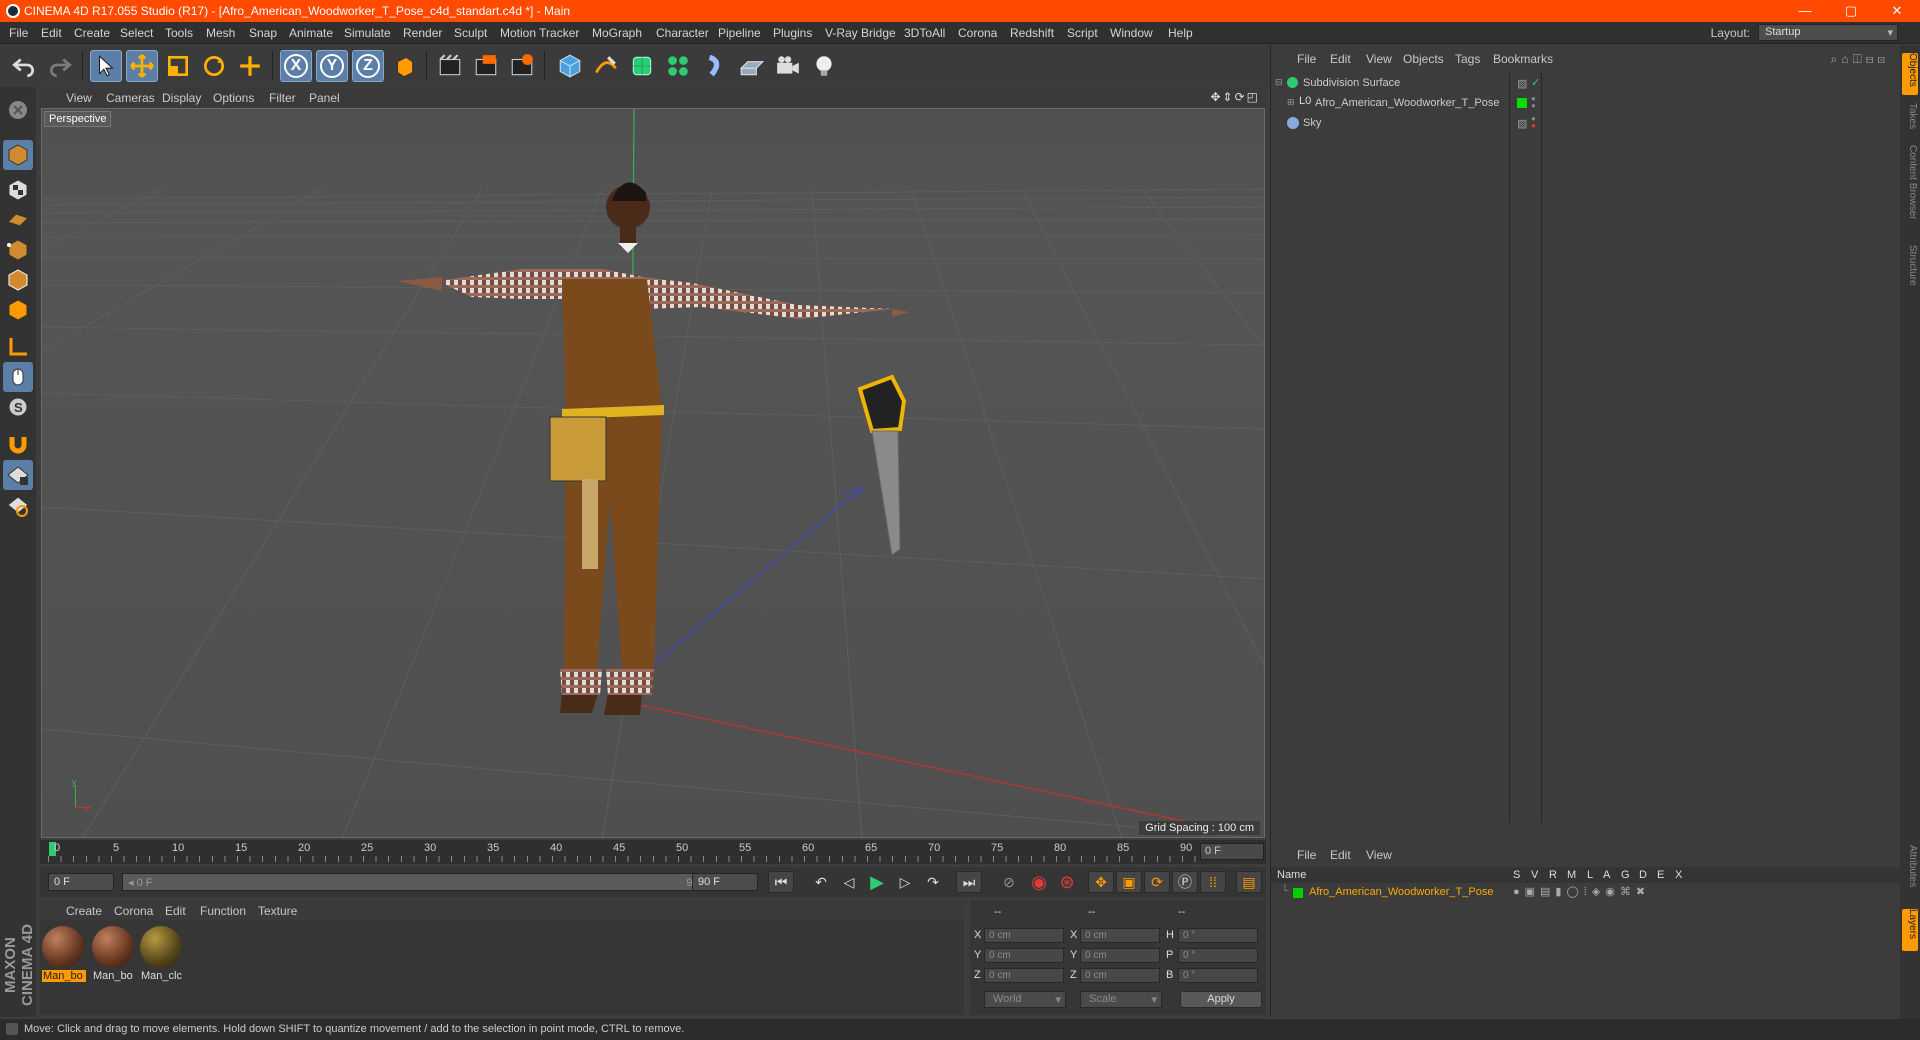 The width and height of the screenshot is (1920, 1040). I want to click on cube-object-icon, so click(570, 66).